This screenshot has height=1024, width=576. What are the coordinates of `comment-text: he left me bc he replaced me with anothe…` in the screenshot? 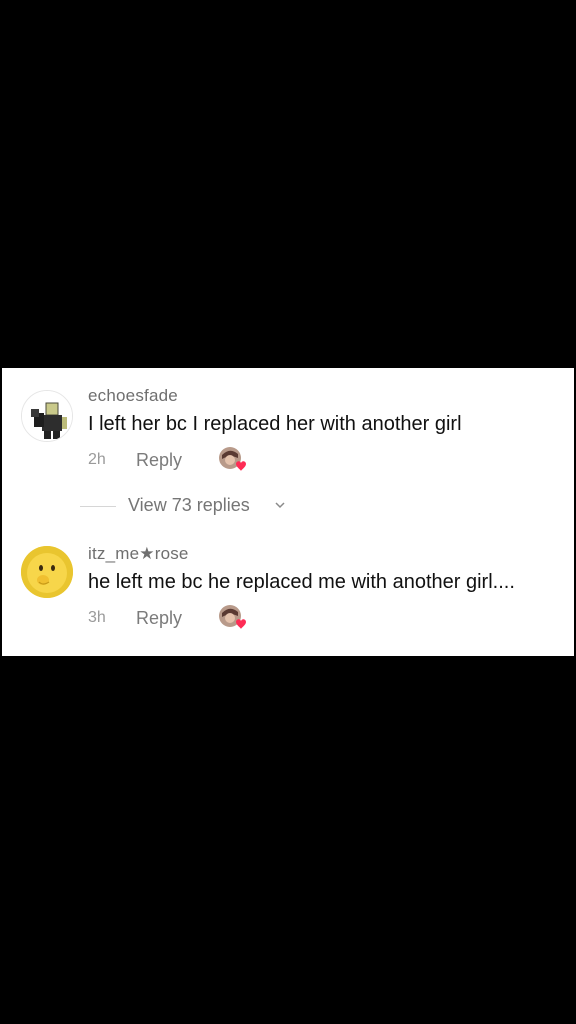 It's located at (301, 582).